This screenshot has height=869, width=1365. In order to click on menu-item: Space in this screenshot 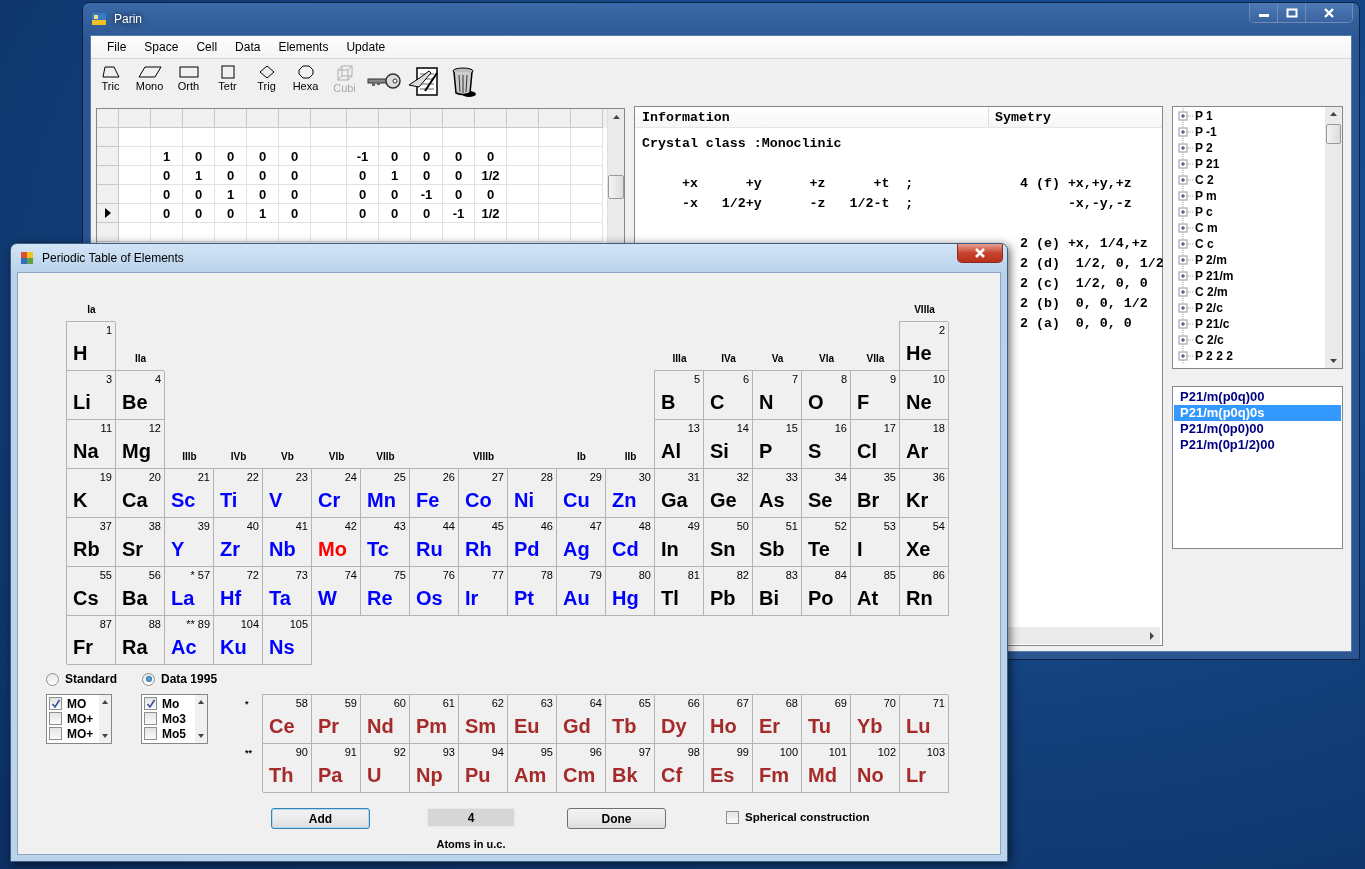, I will do `click(161, 47)`.